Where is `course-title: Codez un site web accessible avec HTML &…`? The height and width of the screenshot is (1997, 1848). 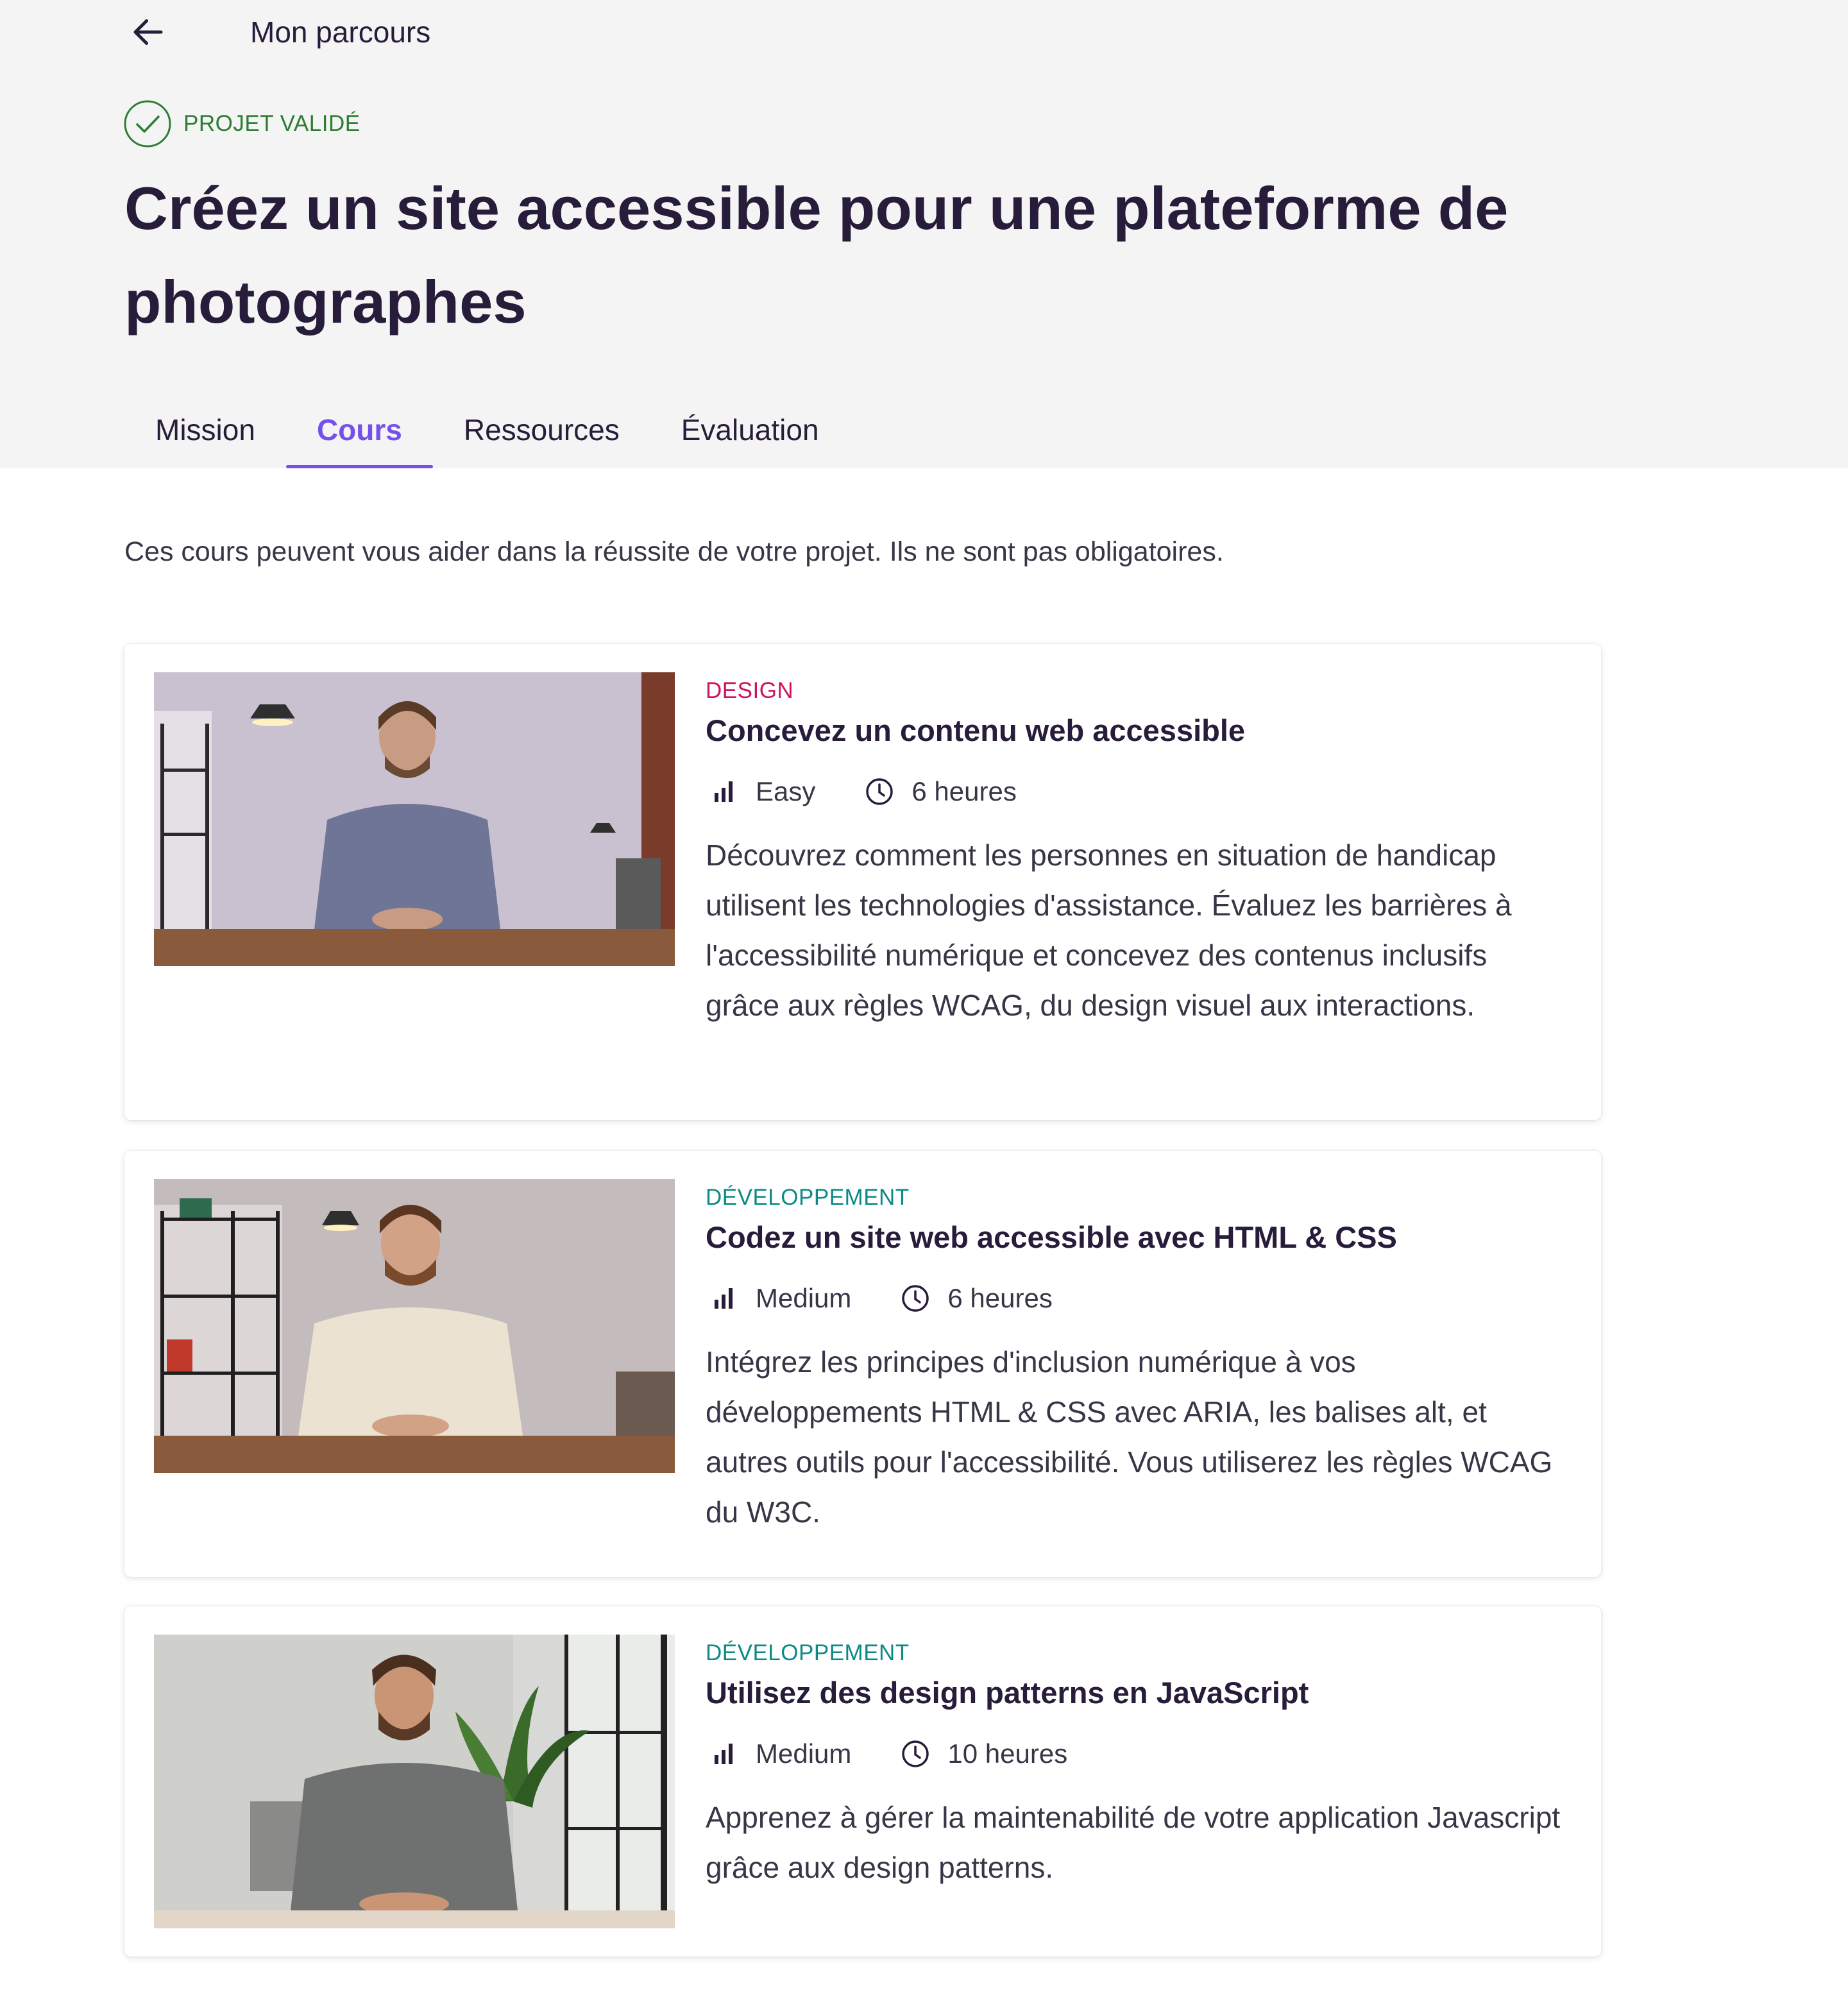 course-title: Codez un site web accessible avec HTML &… is located at coordinates (1135, 1237).